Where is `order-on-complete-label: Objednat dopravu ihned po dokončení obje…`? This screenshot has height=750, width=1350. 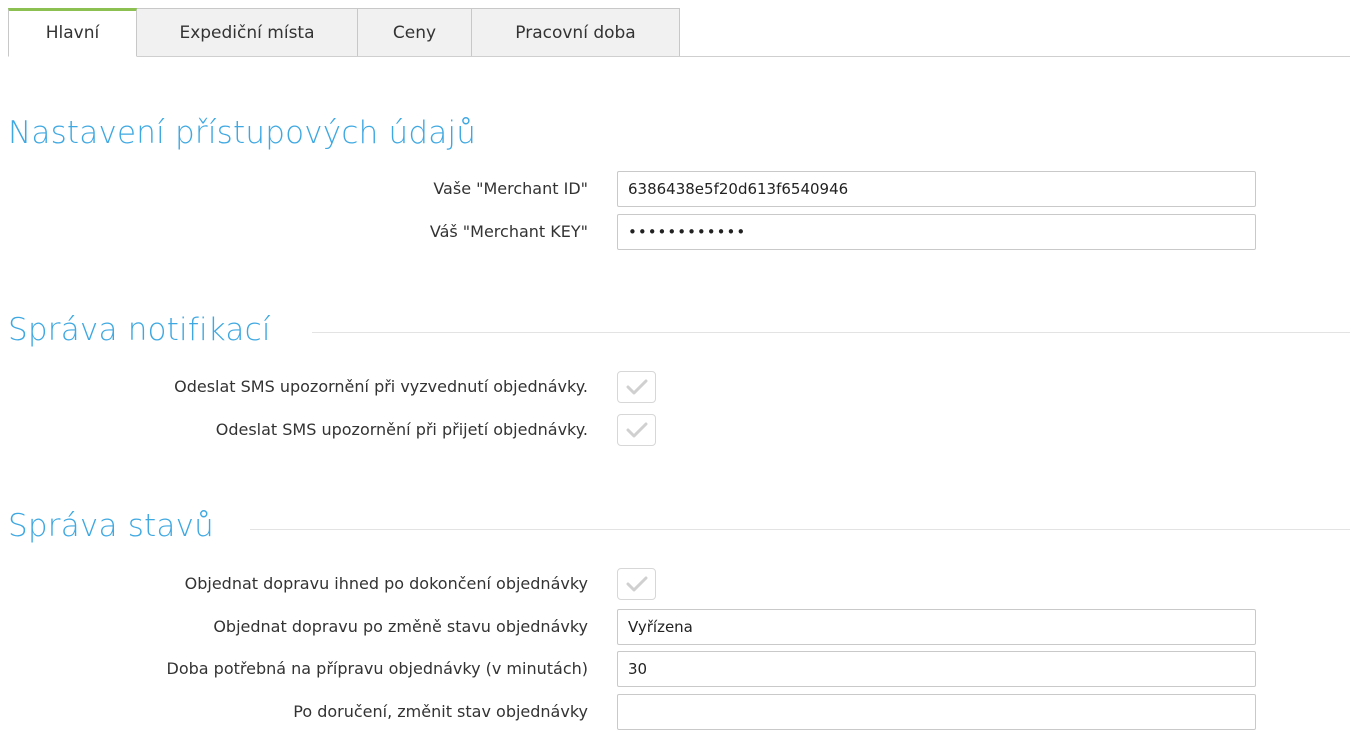
order-on-complete-label: Objednat dopravu ihned po dokončení obje… is located at coordinates (386, 583).